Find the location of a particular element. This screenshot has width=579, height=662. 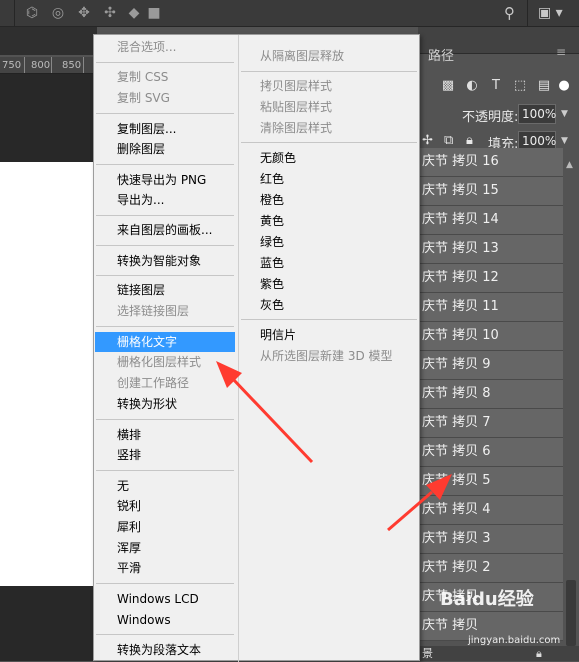

image-filter-icon: ▩ is located at coordinates (448, 86).